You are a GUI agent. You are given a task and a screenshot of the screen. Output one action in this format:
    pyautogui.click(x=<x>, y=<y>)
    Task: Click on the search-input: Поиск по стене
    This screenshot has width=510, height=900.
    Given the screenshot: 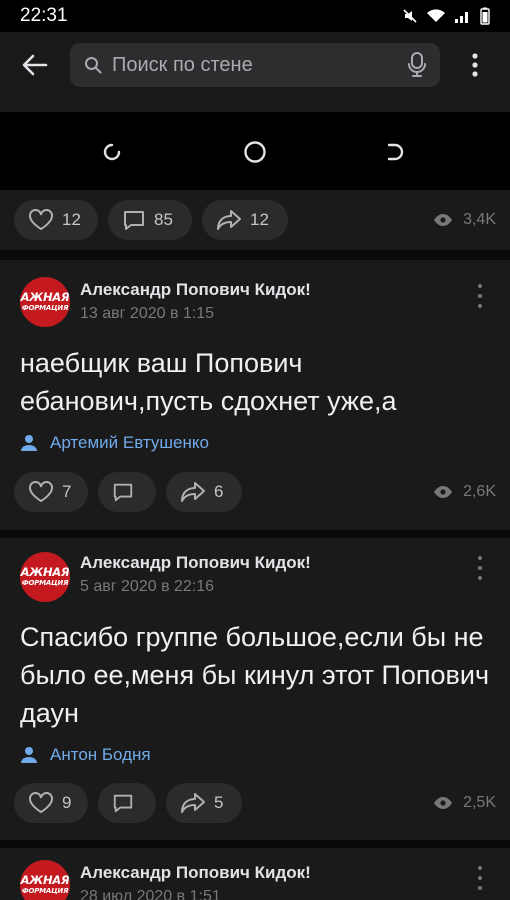 What is the action you would take?
    pyautogui.click(x=255, y=65)
    